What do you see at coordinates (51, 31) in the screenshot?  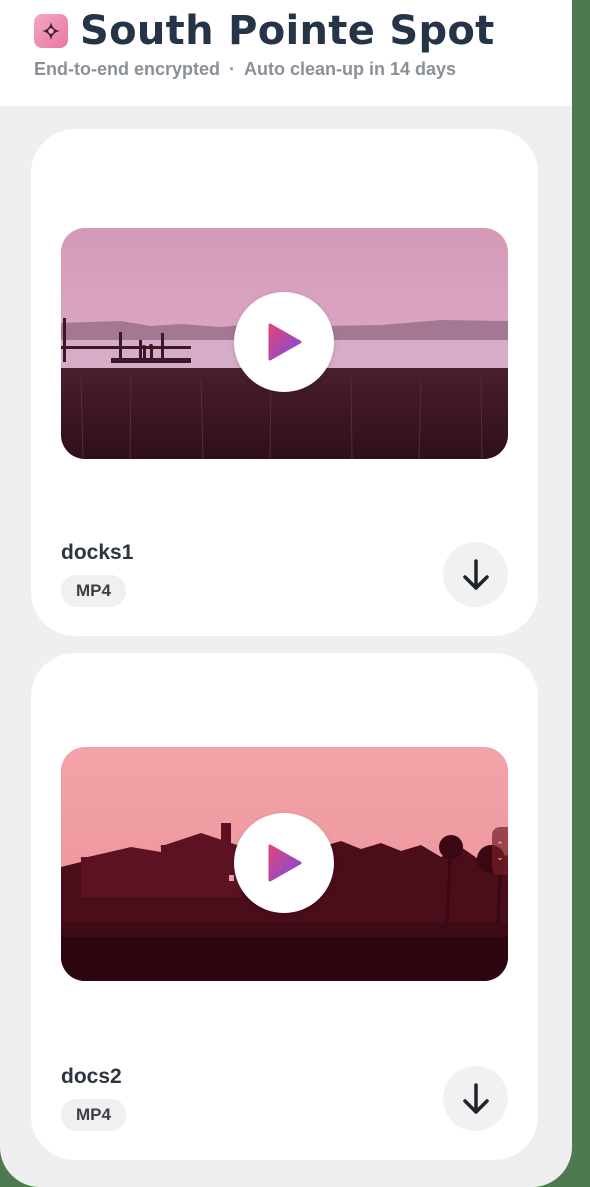 I see `sparkle-icon` at bounding box center [51, 31].